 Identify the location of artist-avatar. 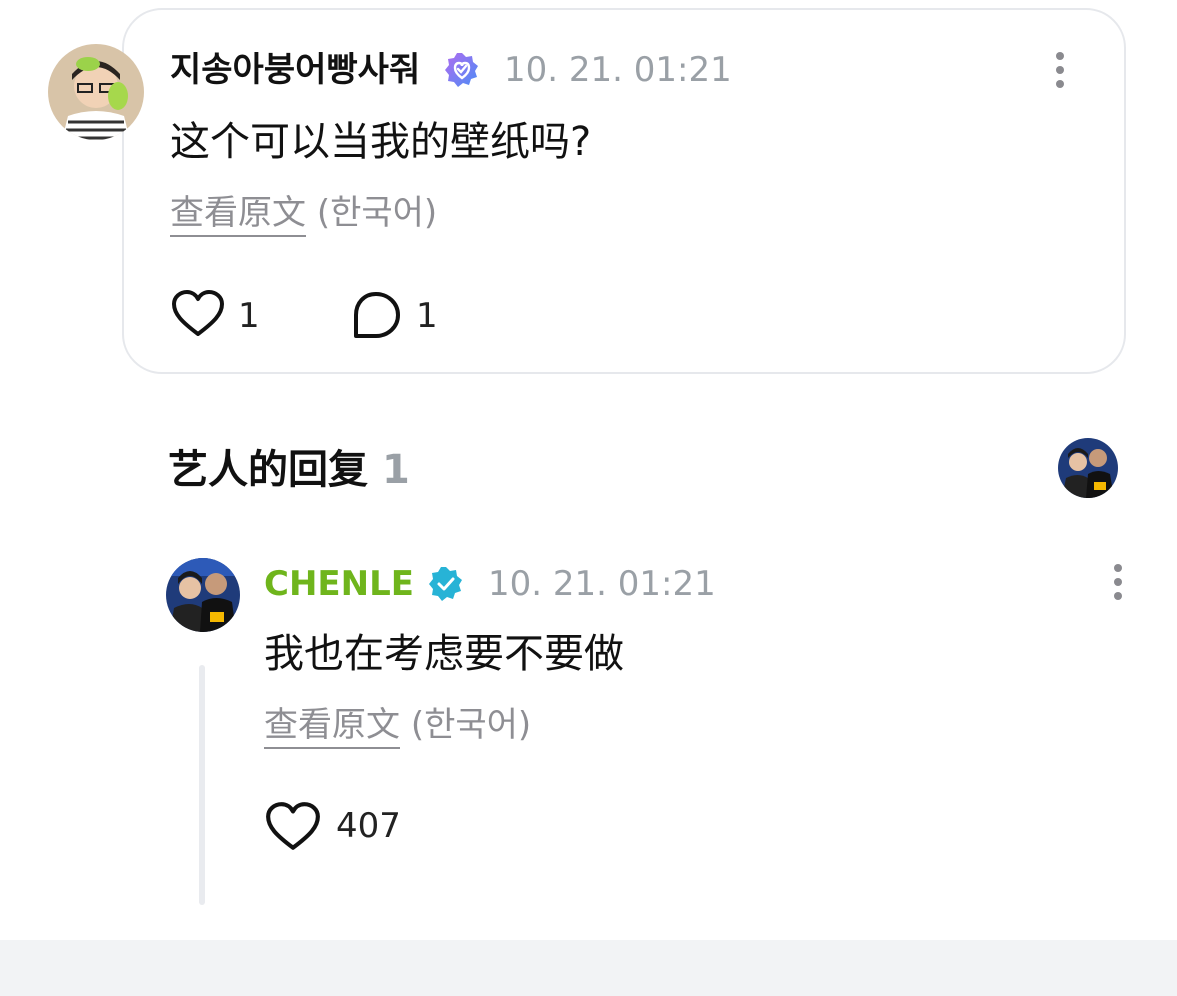
(203, 595).